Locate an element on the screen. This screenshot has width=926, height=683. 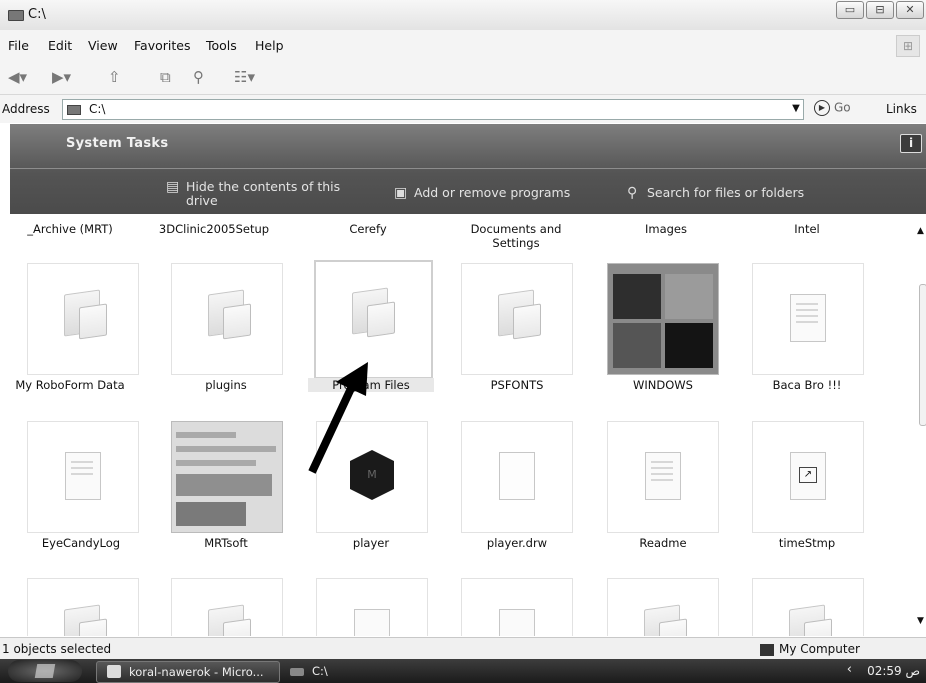
computer-icon is located at coordinates (767, 649).